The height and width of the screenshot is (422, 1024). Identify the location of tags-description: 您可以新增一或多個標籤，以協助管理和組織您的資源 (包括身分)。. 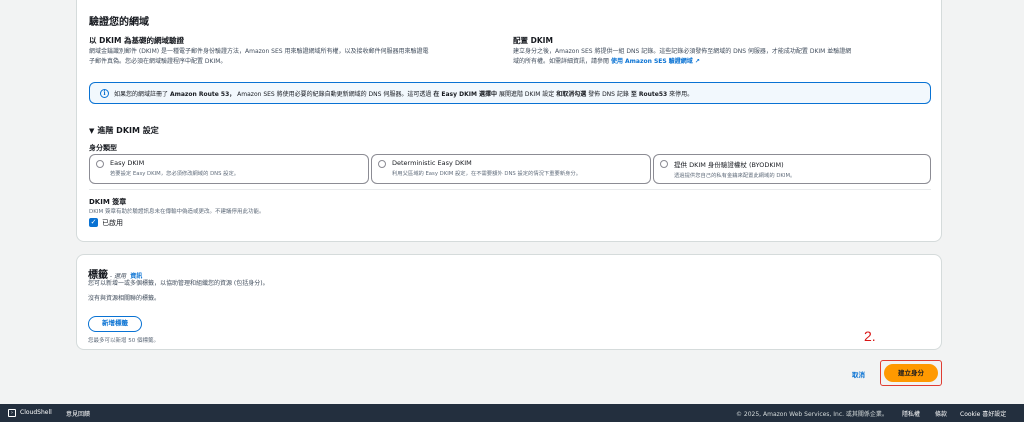
(178, 283).